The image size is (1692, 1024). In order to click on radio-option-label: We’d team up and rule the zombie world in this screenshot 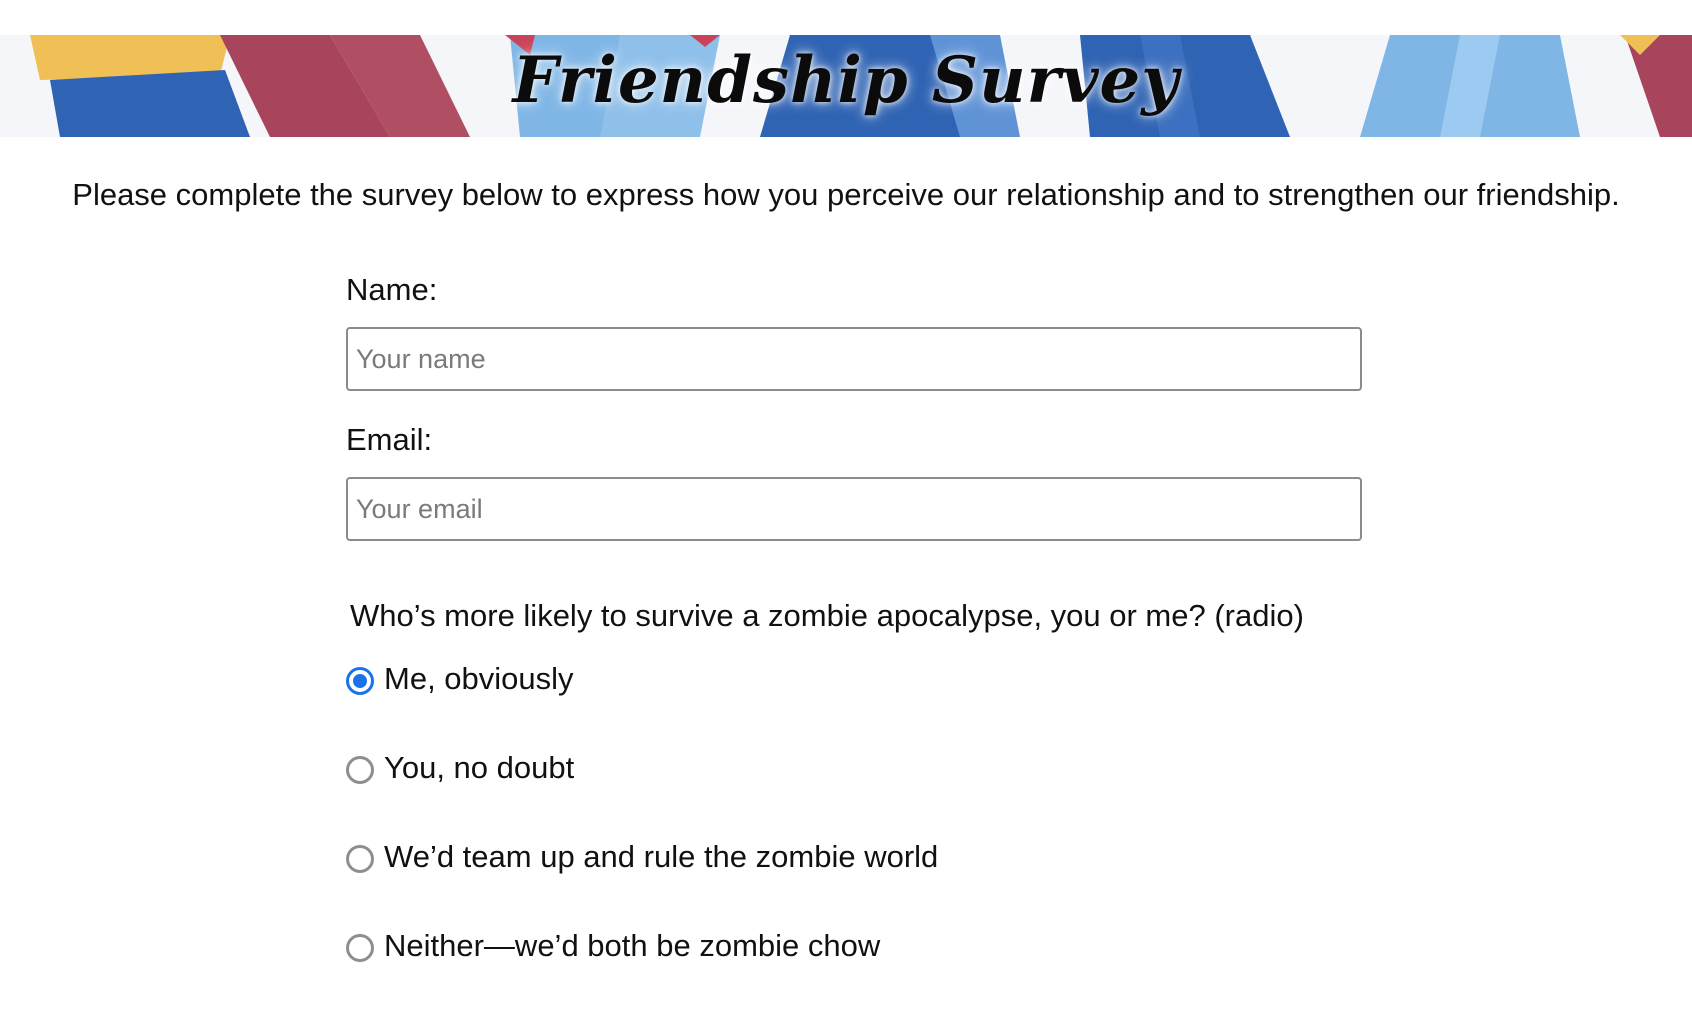, I will do `click(661, 856)`.